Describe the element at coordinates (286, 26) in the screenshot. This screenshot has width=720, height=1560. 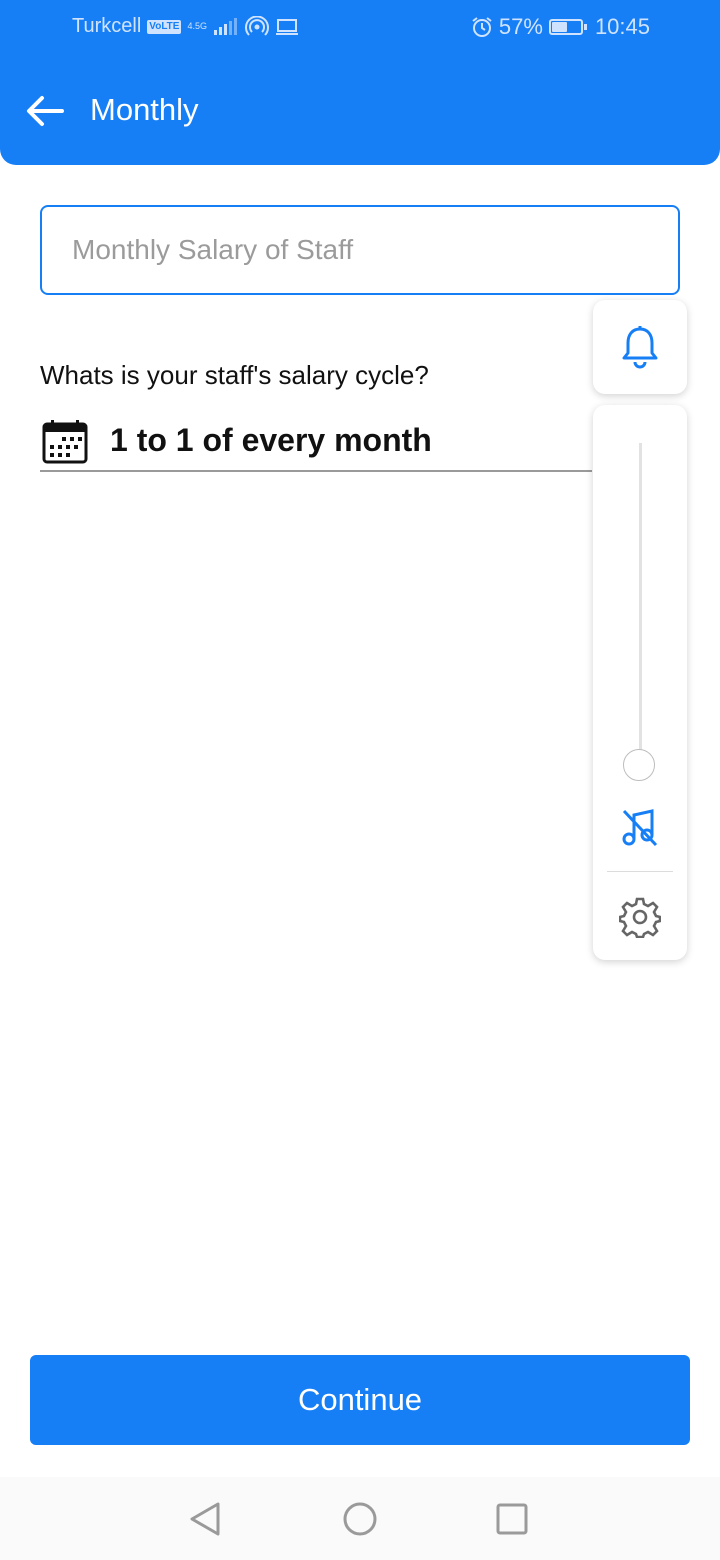
I see `laptop-icon` at that location.